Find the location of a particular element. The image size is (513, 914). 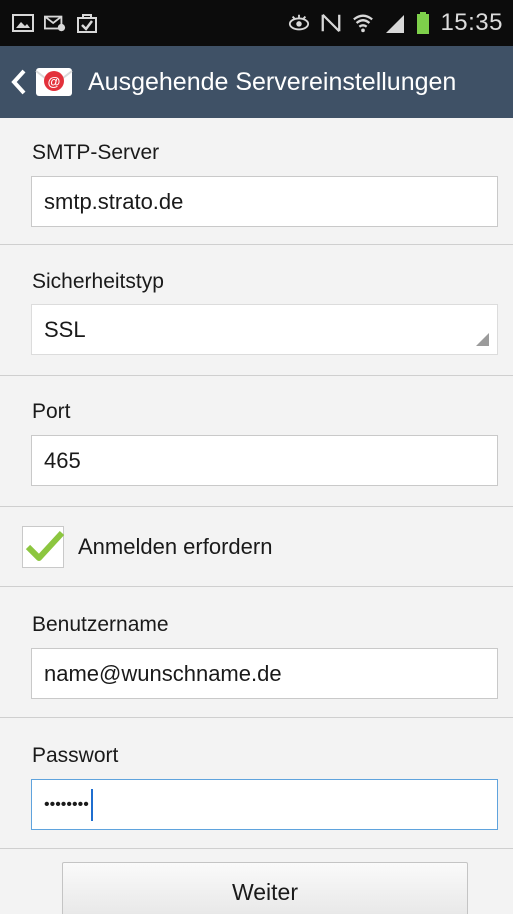

smtp-server-section: SMTP-Server smtp.strato.de is located at coordinates (256, 181).